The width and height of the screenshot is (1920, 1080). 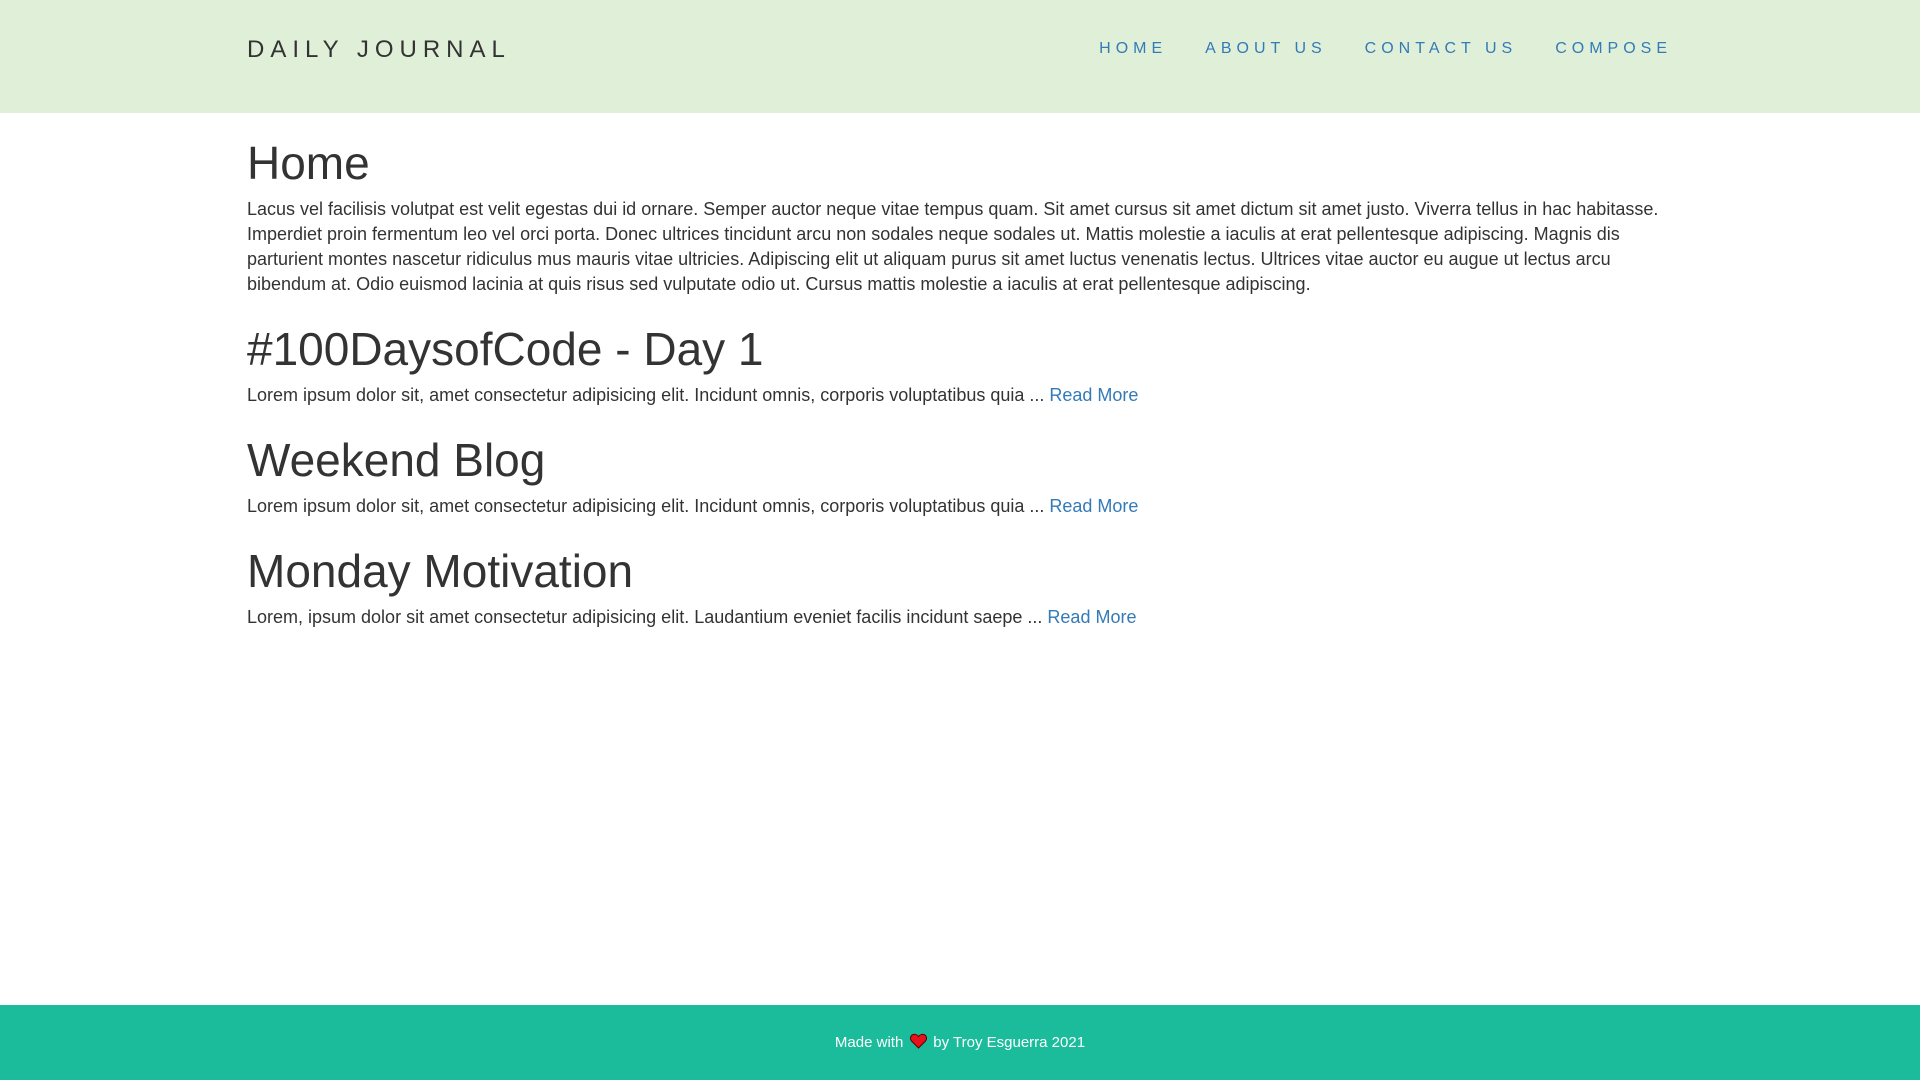 I want to click on heart-icon, so click(x=919, y=1043).